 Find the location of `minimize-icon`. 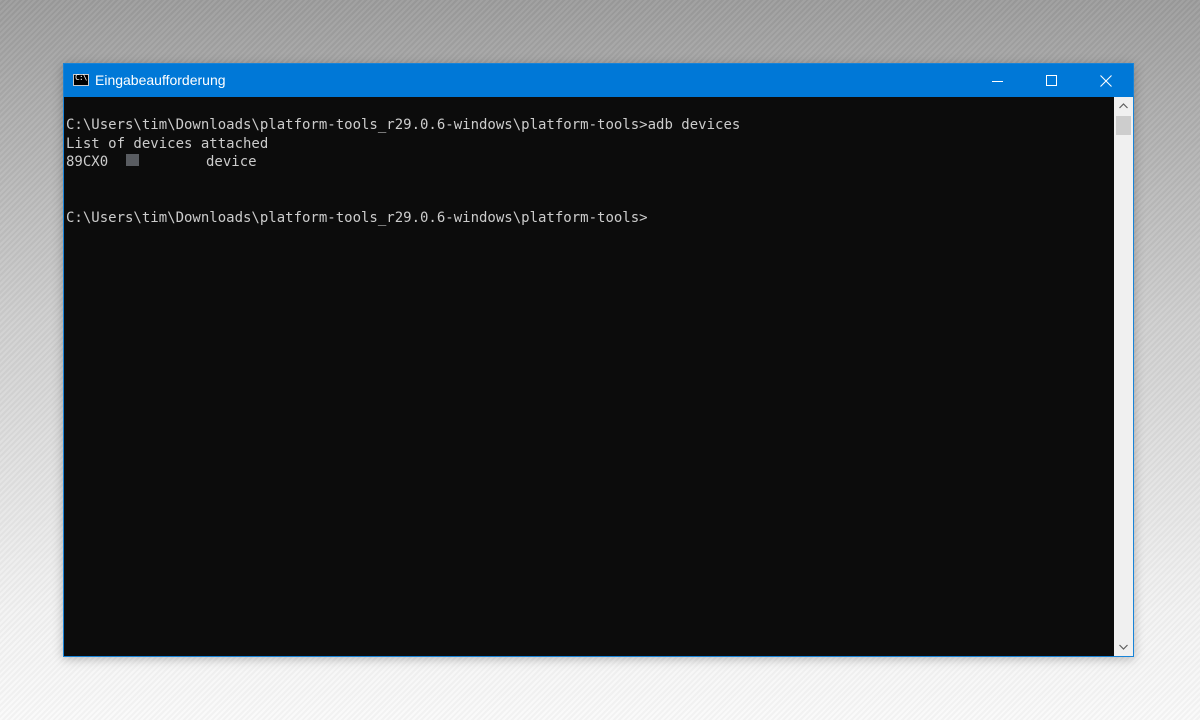

minimize-icon is located at coordinates (997, 81).